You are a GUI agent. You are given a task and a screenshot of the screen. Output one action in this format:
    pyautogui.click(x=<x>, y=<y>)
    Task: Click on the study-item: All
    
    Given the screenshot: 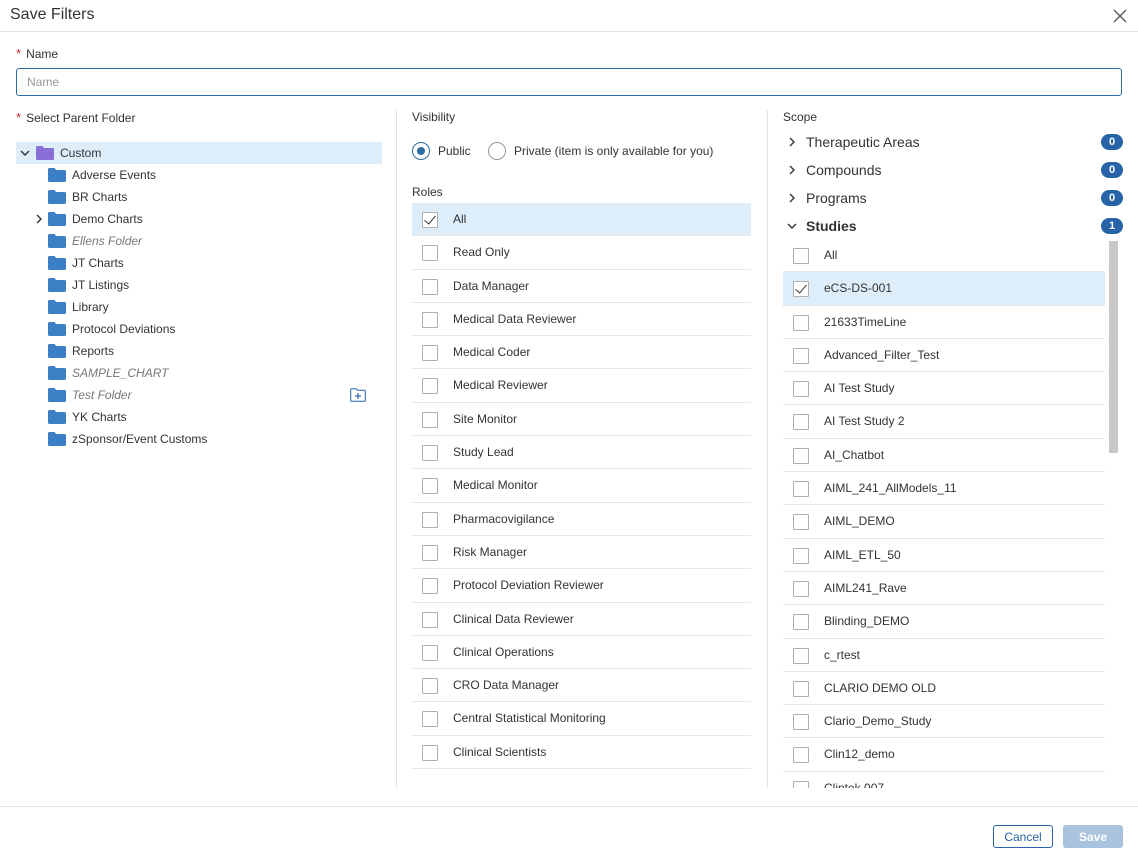 What is the action you would take?
    pyautogui.click(x=944, y=256)
    